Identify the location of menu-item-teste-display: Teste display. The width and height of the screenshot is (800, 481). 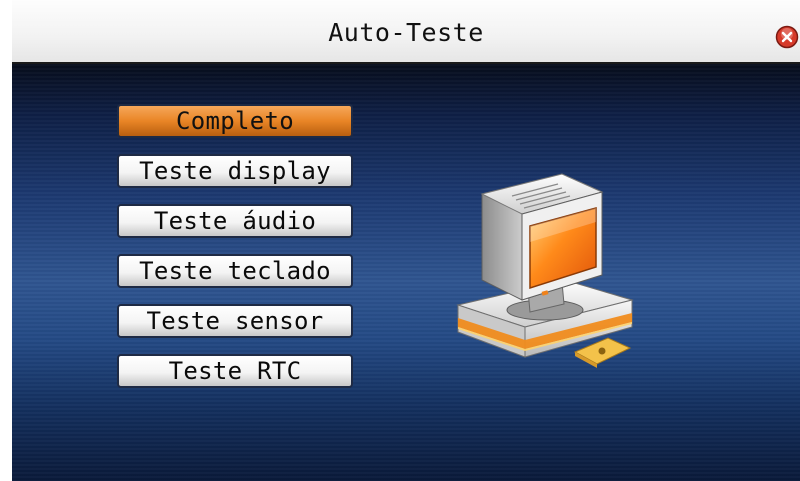
(235, 171).